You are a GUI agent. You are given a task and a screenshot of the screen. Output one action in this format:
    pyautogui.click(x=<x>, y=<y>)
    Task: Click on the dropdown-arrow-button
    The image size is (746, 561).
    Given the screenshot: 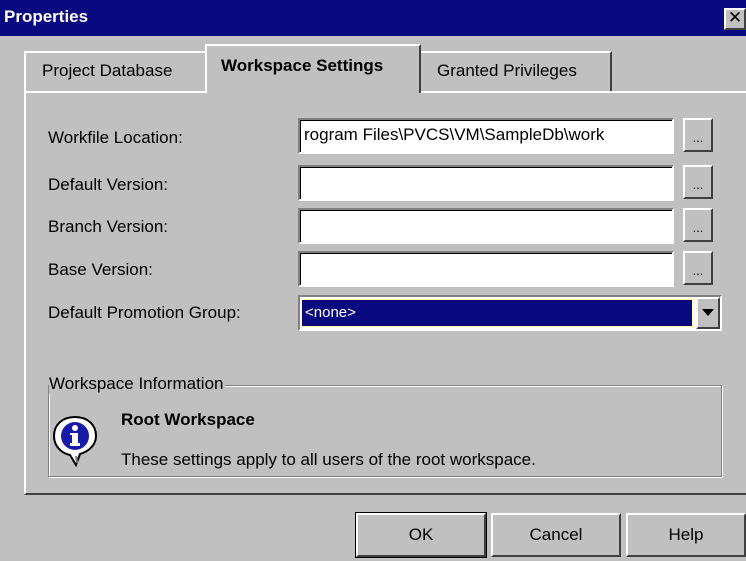 What is the action you would take?
    pyautogui.click(x=708, y=313)
    